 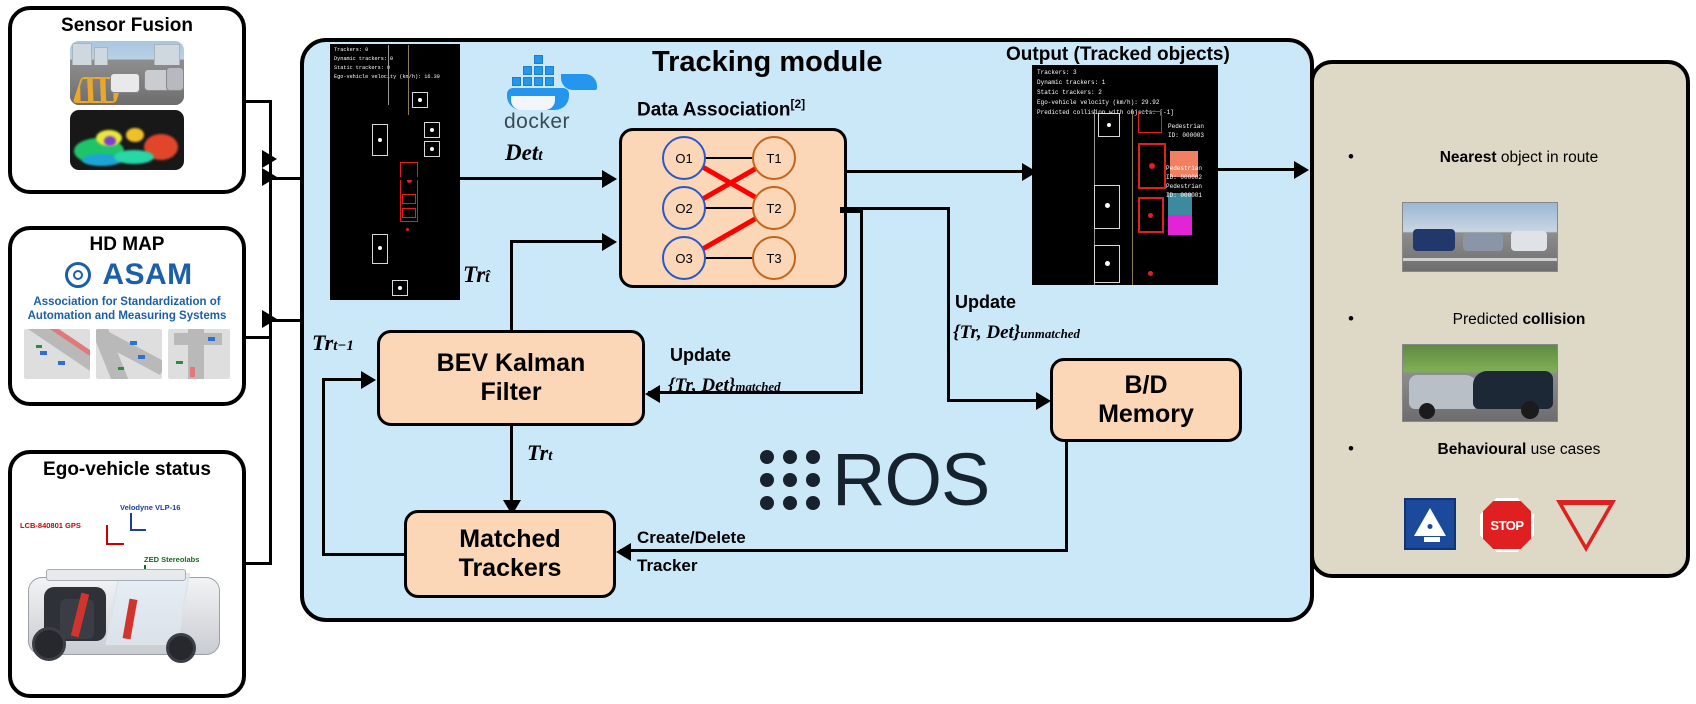 What do you see at coordinates (1184, 168) in the screenshot?
I see `output-object-label-2-class: Pedestrian` at bounding box center [1184, 168].